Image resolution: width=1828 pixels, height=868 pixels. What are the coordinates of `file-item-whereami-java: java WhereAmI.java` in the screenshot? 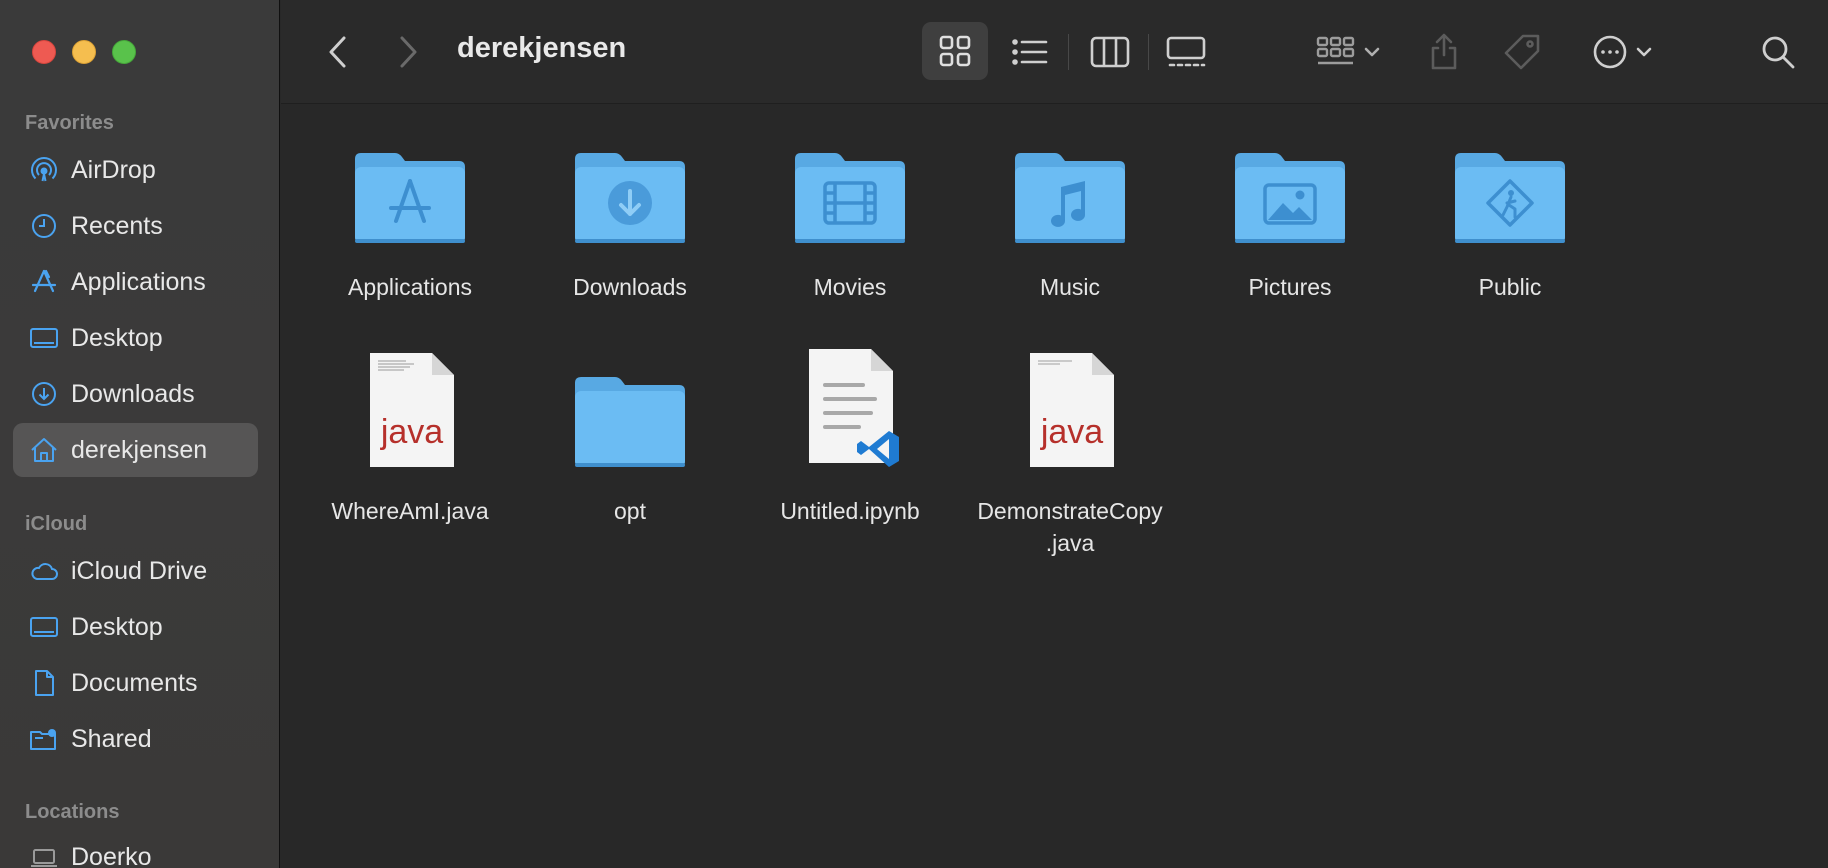 It's located at (410, 438).